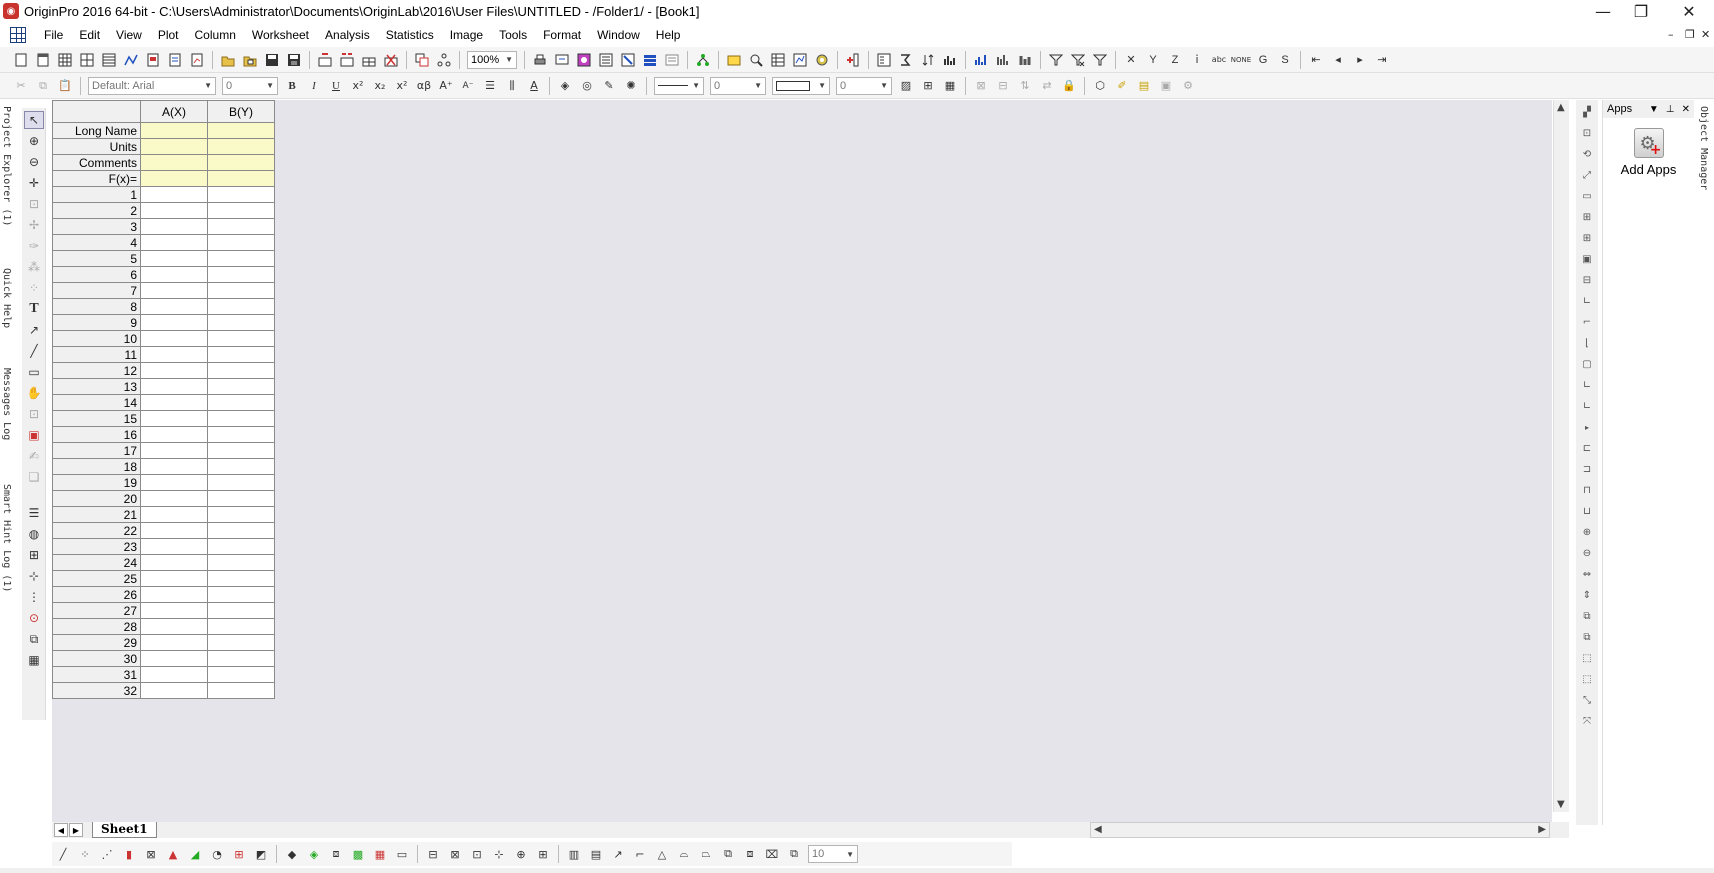 The image size is (1714, 873). I want to click on highlight-icon: ✐, so click(1122, 86).